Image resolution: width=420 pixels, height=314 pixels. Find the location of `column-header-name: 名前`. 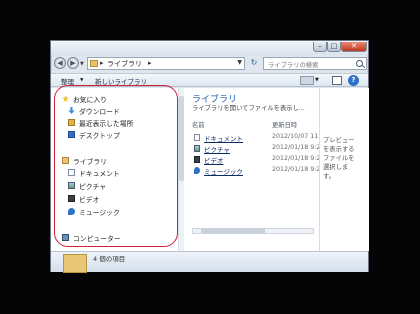

column-header-name: 名前 is located at coordinates (198, 124).